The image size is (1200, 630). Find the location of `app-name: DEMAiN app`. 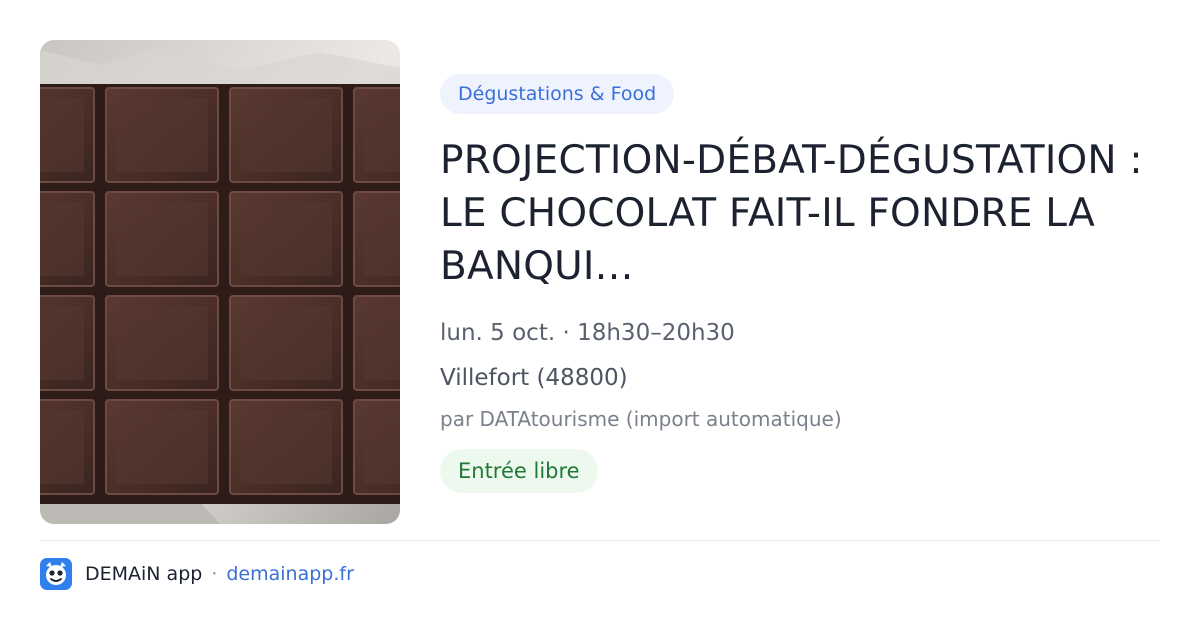

app-name: DEMAiN app is located at coordinates (144, 574).